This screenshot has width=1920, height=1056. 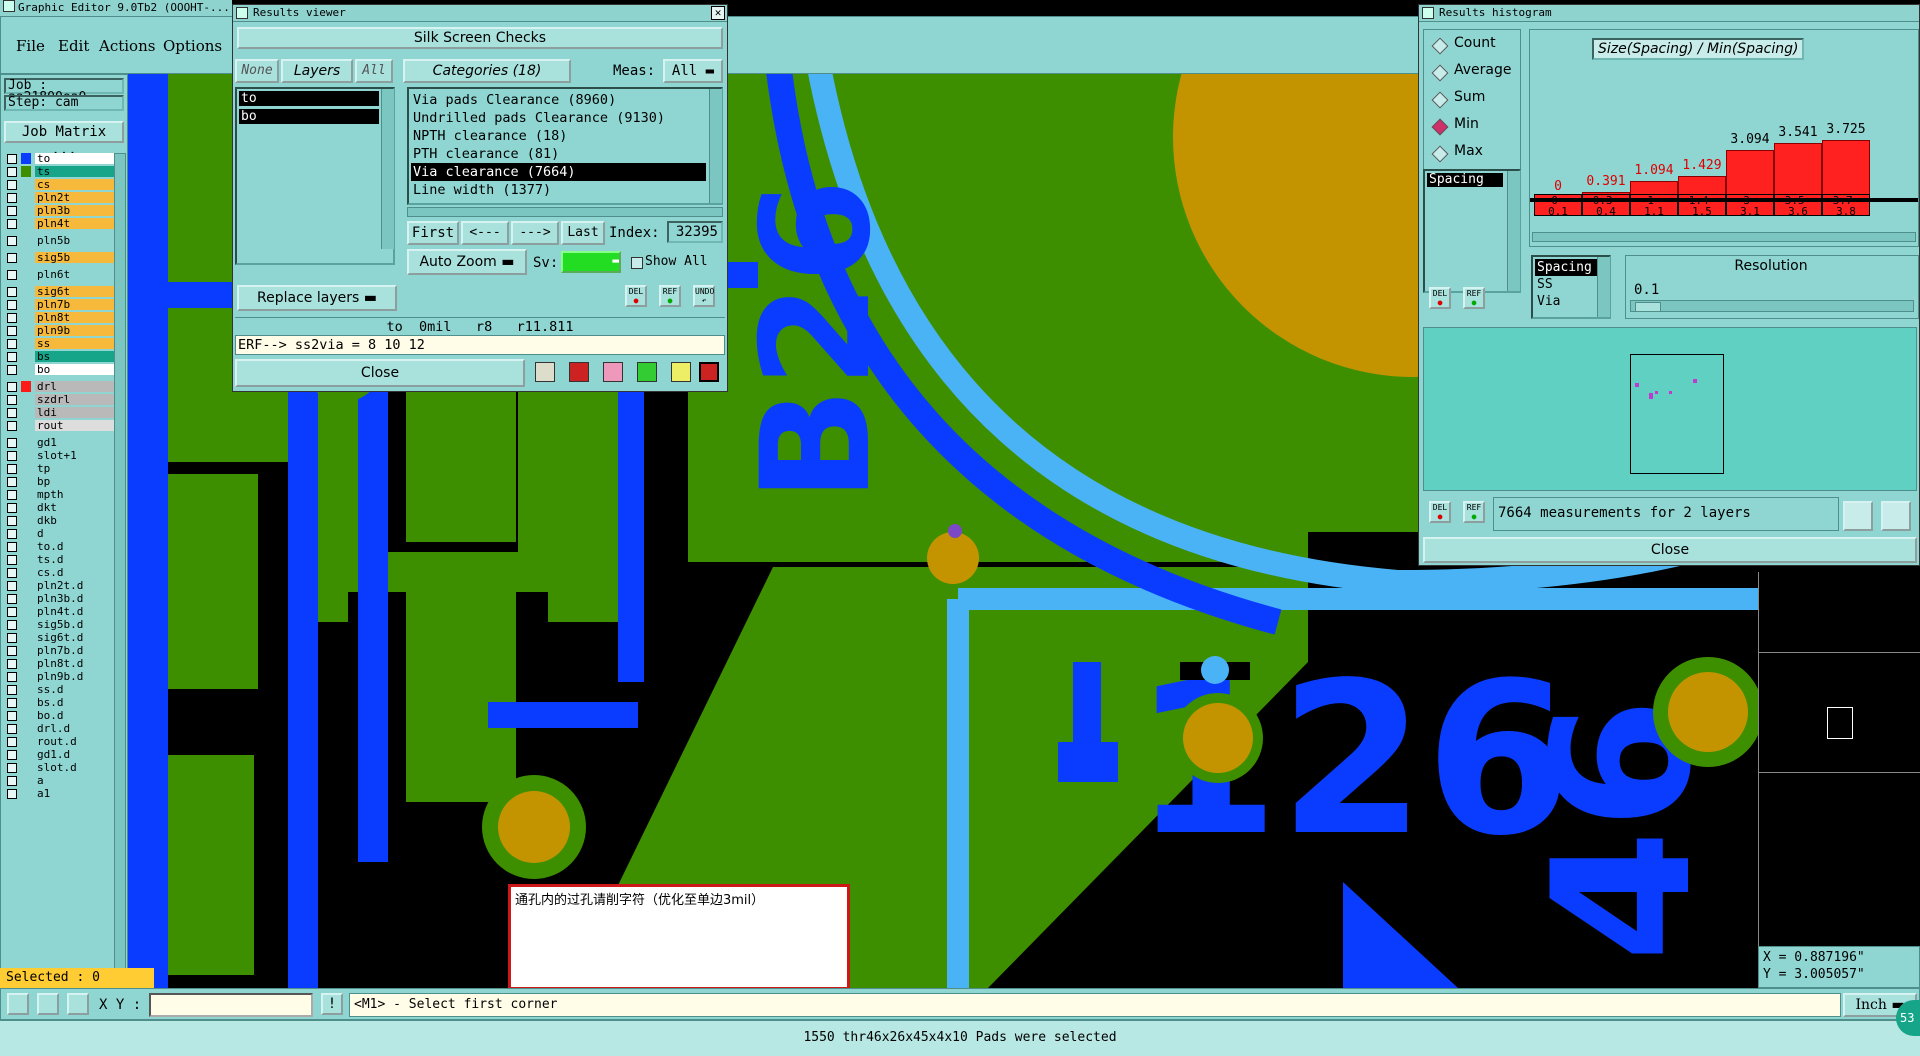 What do you see at coordinates (309, 116) in the screenshot?
I see `layer-result-item: bo` at bounding box center [309, 116].